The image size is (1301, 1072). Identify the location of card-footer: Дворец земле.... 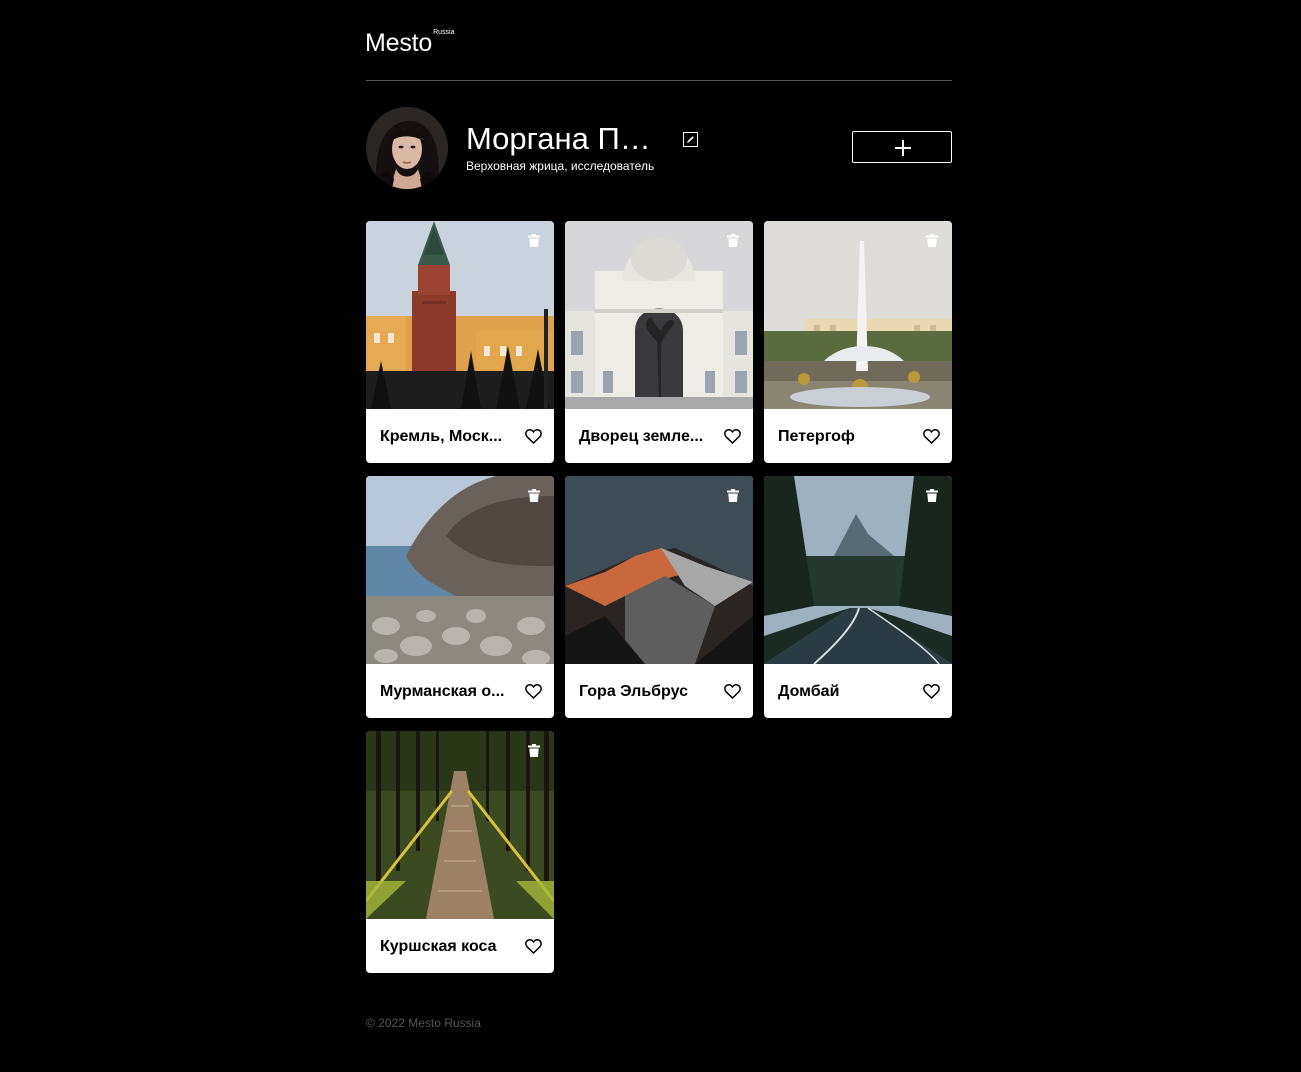
(659, 436).